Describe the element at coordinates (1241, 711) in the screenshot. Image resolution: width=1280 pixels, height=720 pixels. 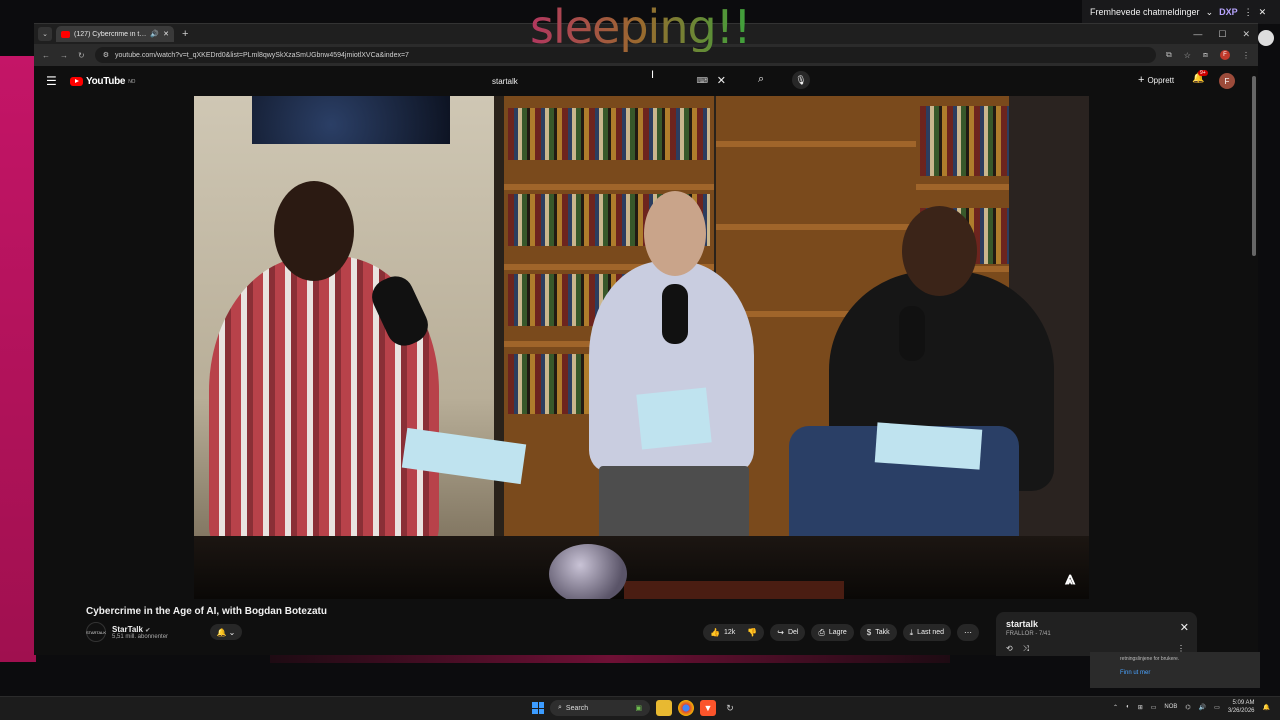
I see `clock-date: 3/26/2026` at that location.